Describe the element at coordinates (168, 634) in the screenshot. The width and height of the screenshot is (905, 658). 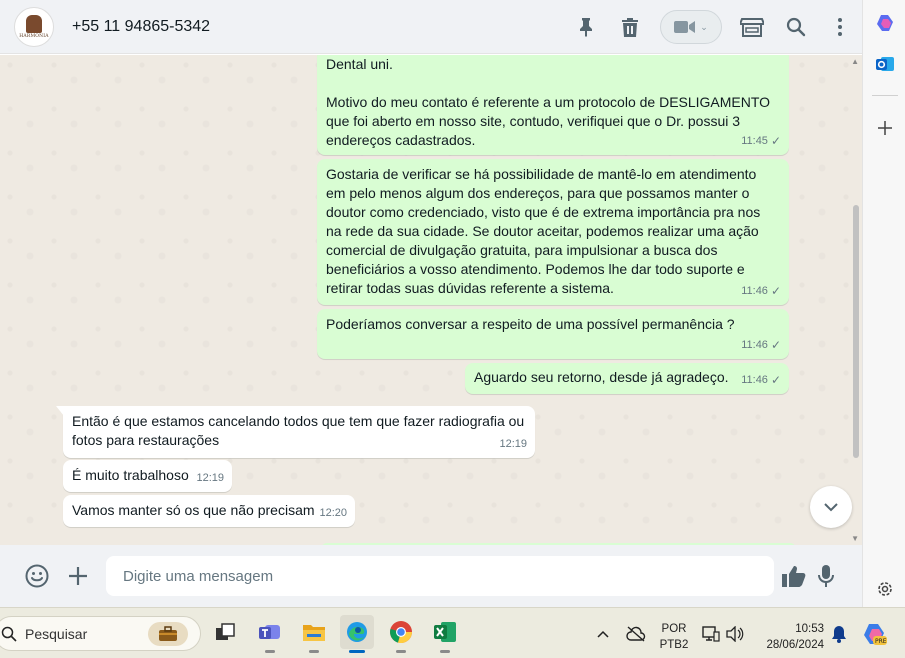
I see `briefcase-icon` at that location.